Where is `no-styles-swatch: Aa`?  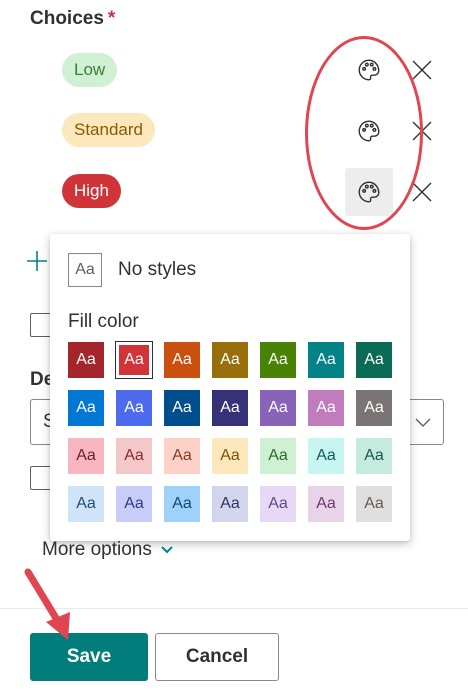
no-styles-swatch: Aa is located at coordinates (85, 270).